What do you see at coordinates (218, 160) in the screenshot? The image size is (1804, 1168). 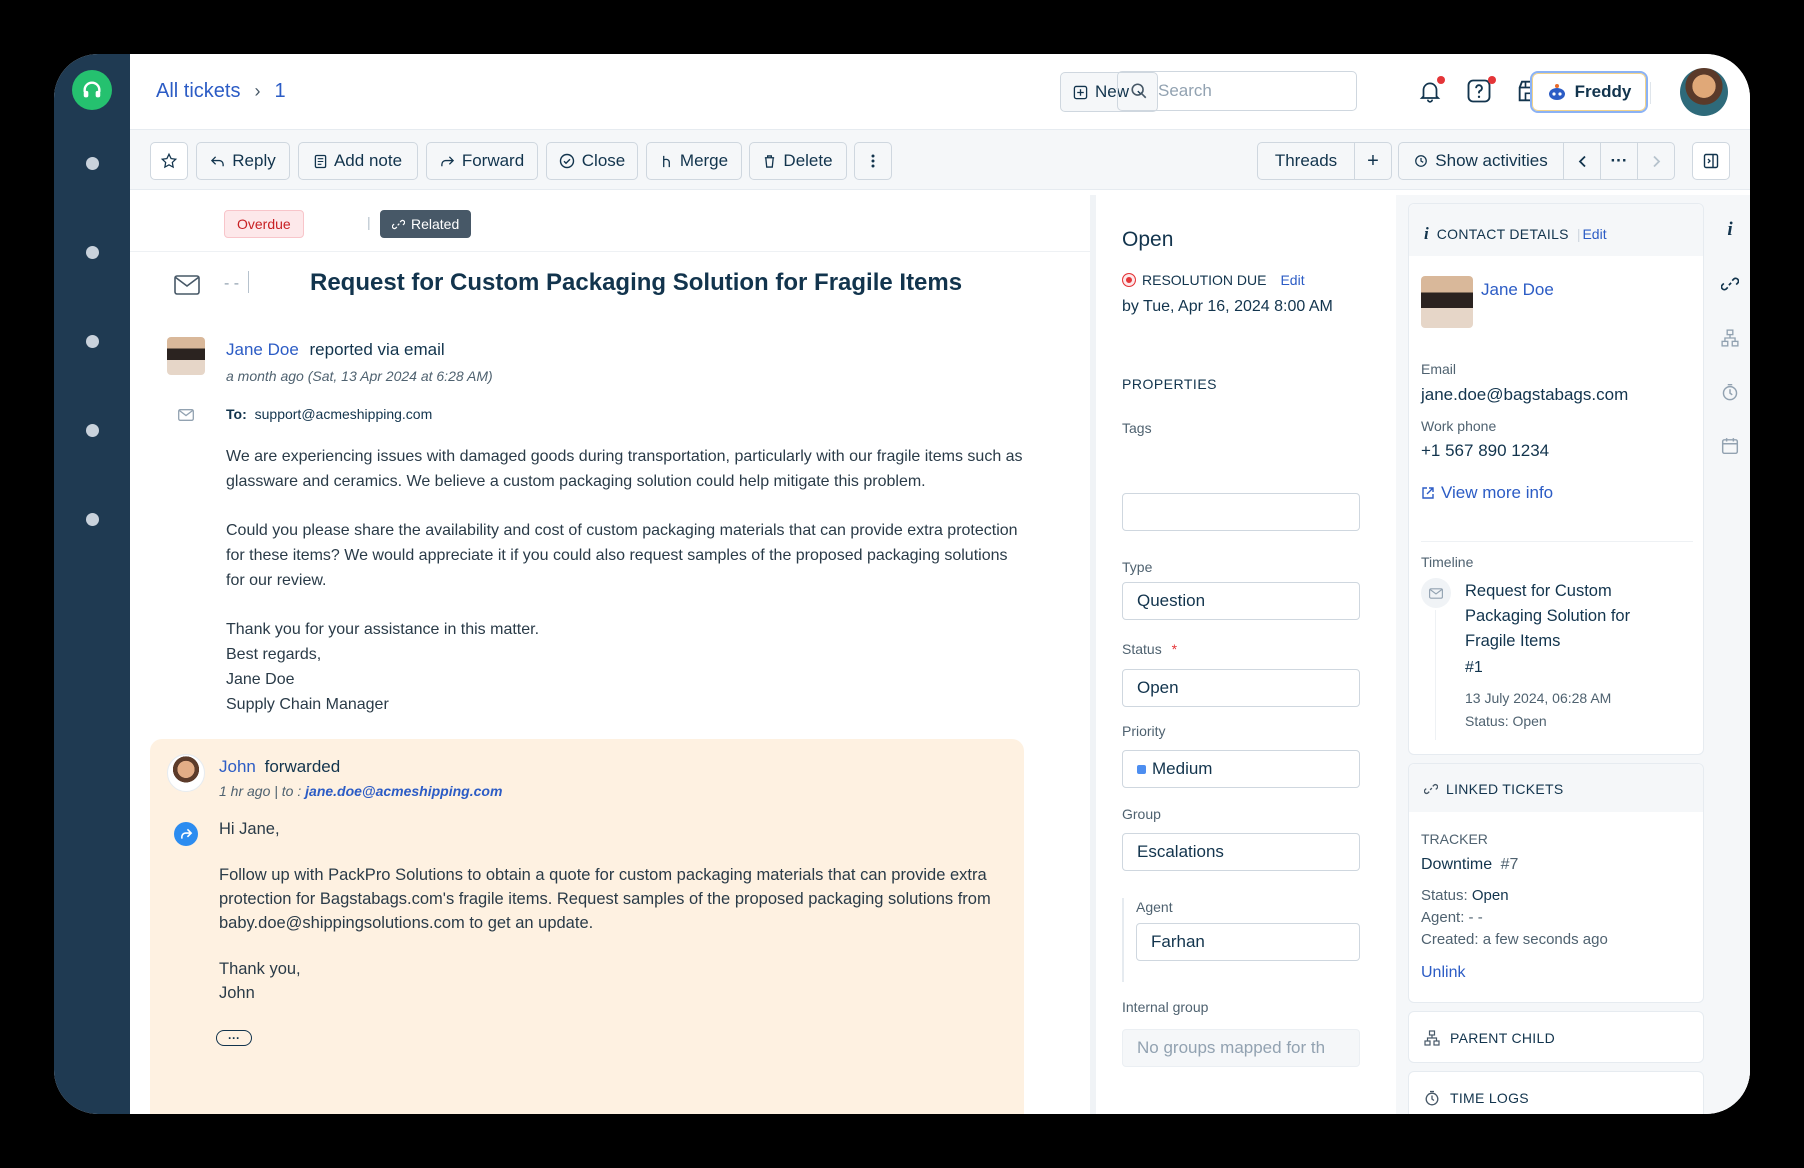 I see `reply-icon` at bounding box center [218, 160].